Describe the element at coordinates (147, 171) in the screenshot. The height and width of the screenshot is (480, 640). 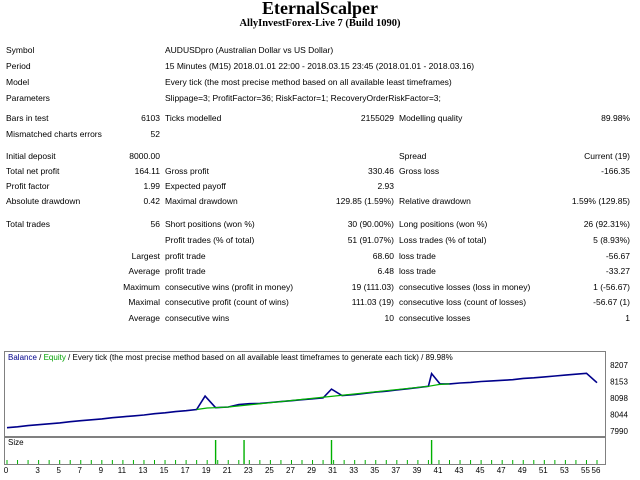
I see `net-profit-value: 164.11` at that location.